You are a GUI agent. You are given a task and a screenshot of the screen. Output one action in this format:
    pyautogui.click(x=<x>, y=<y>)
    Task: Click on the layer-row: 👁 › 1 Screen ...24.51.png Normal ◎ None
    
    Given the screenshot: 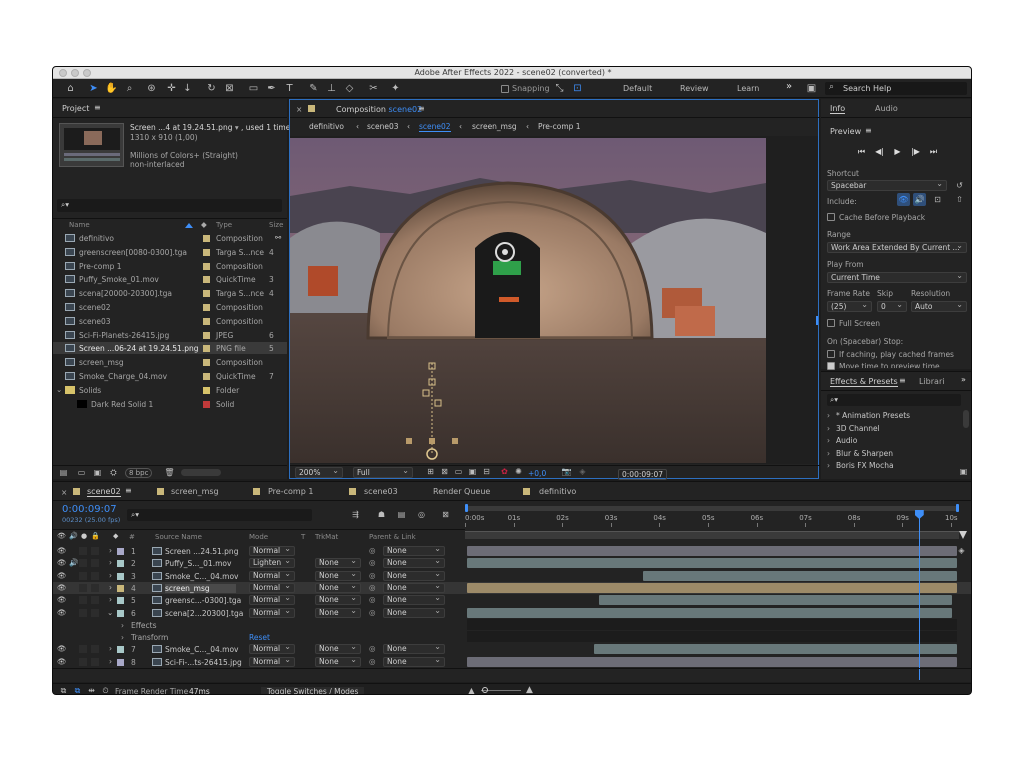 What is the action you would take?
    pyautogui.click(x=512, y=551)
    